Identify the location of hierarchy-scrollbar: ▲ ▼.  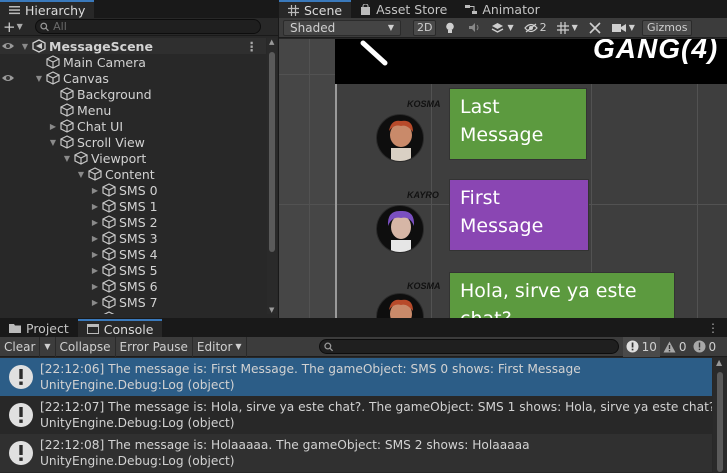
(272, 176).